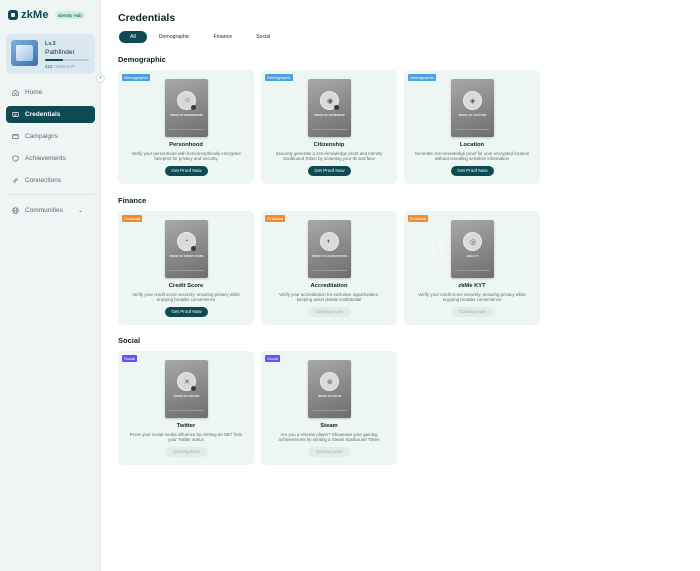 This screenshot has height=571, width=700. What do you see at coordinates (142, 59) in the screenshot?
I see `section-title-demographic: Demographic` at bounding box center [142, 59].